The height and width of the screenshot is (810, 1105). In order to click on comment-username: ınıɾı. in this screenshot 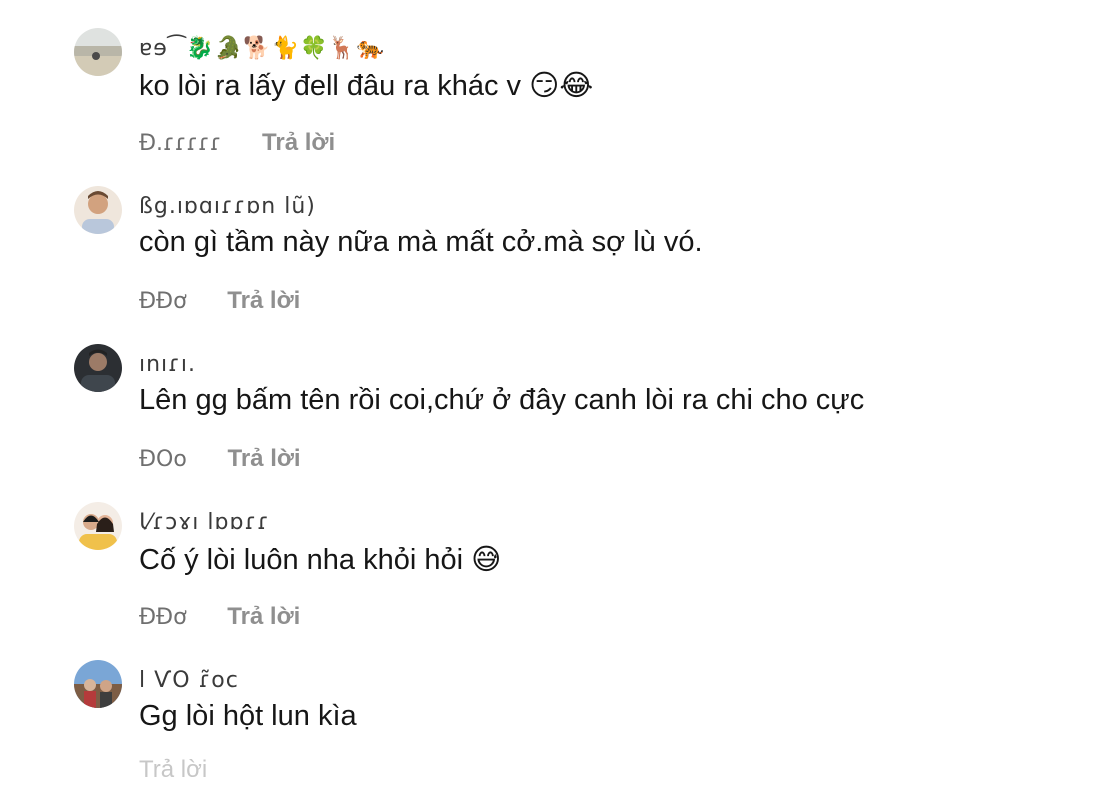, I will do `click(167, 364)`.